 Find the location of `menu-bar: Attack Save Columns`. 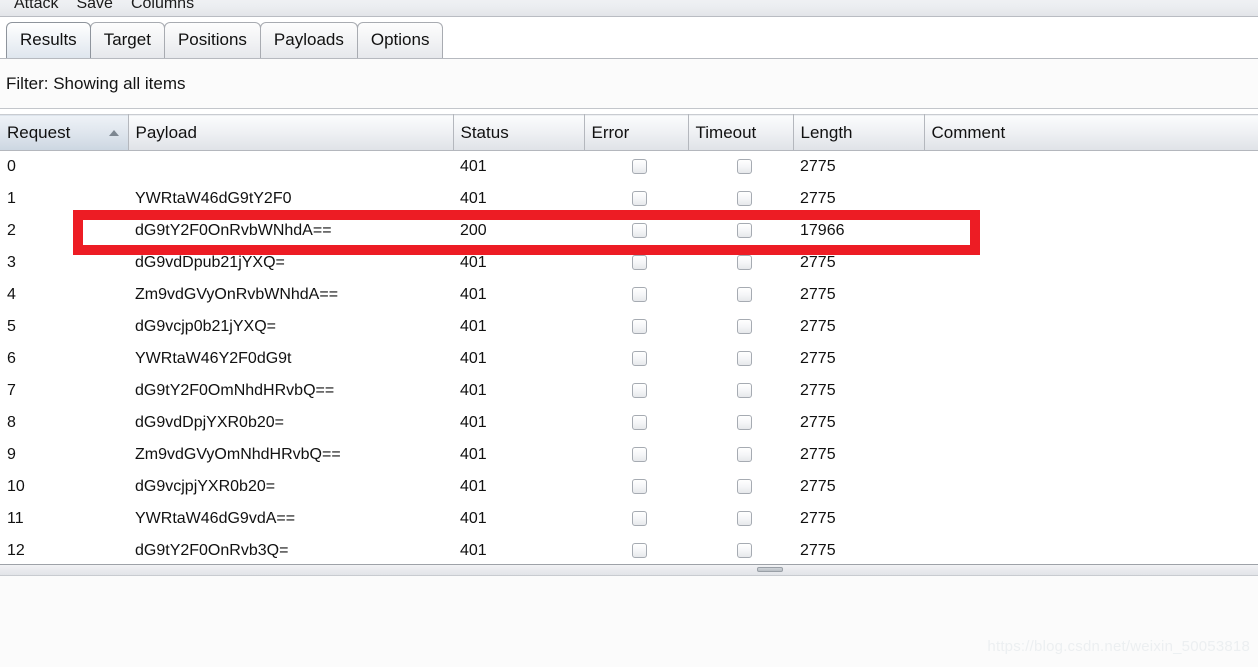

menu-bar: Attack Save Columns is located at coordinates (629, 8).